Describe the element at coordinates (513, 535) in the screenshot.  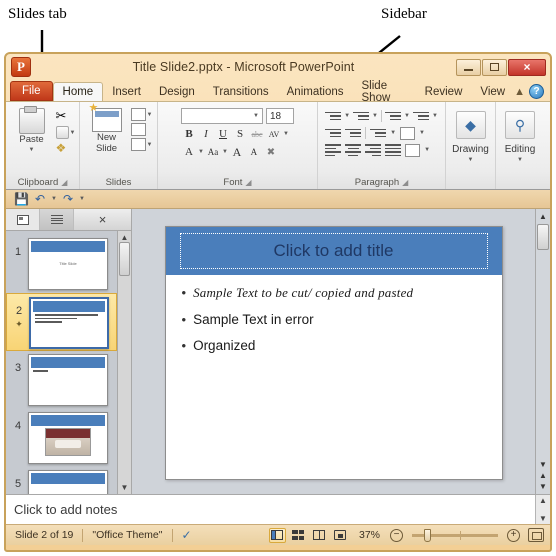
I see `zoom-in-button: +` at that location.